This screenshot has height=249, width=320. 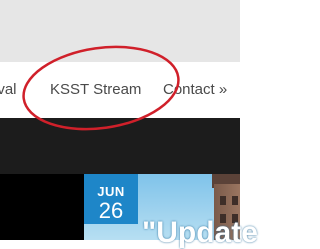 What do you see at coordinates (8, 90) in the screenshot?
I see `nav-item-festival: ival` at bounding box center [8, 90].